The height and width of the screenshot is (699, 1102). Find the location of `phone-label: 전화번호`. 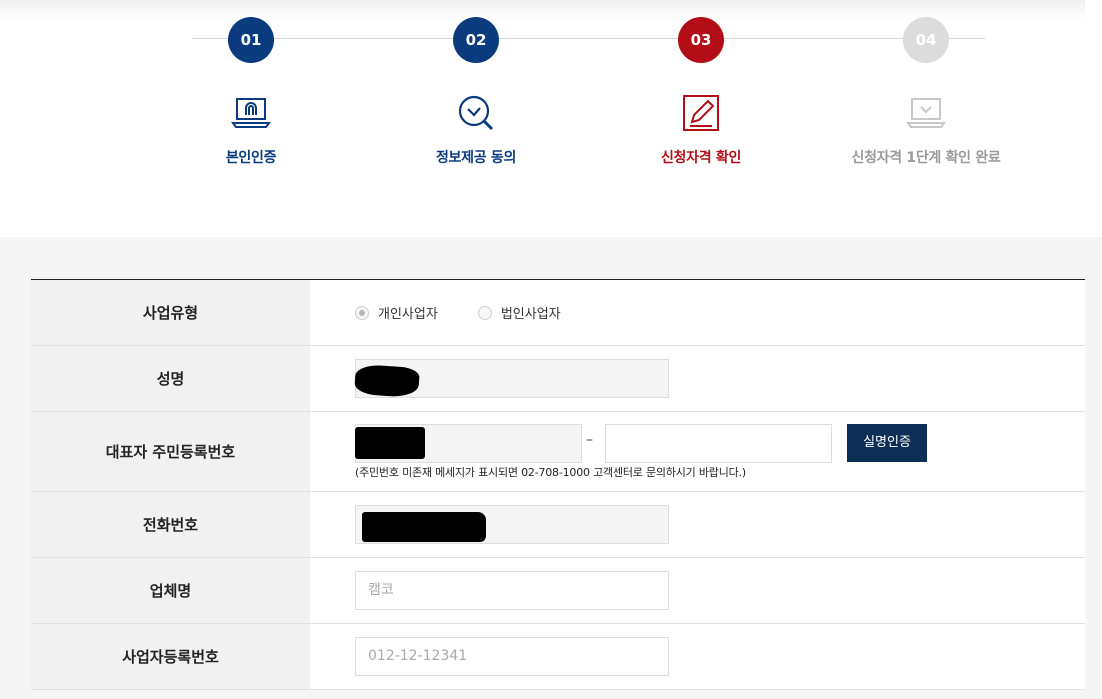

phone-label: 전화번호 is located at coordinates (170, 524).